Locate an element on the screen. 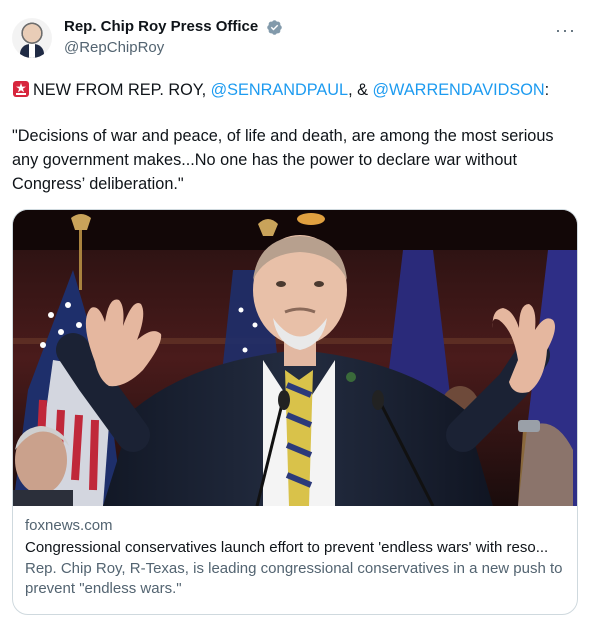  author-handle: @RepChipRoy is located at coordinates (173, 48).